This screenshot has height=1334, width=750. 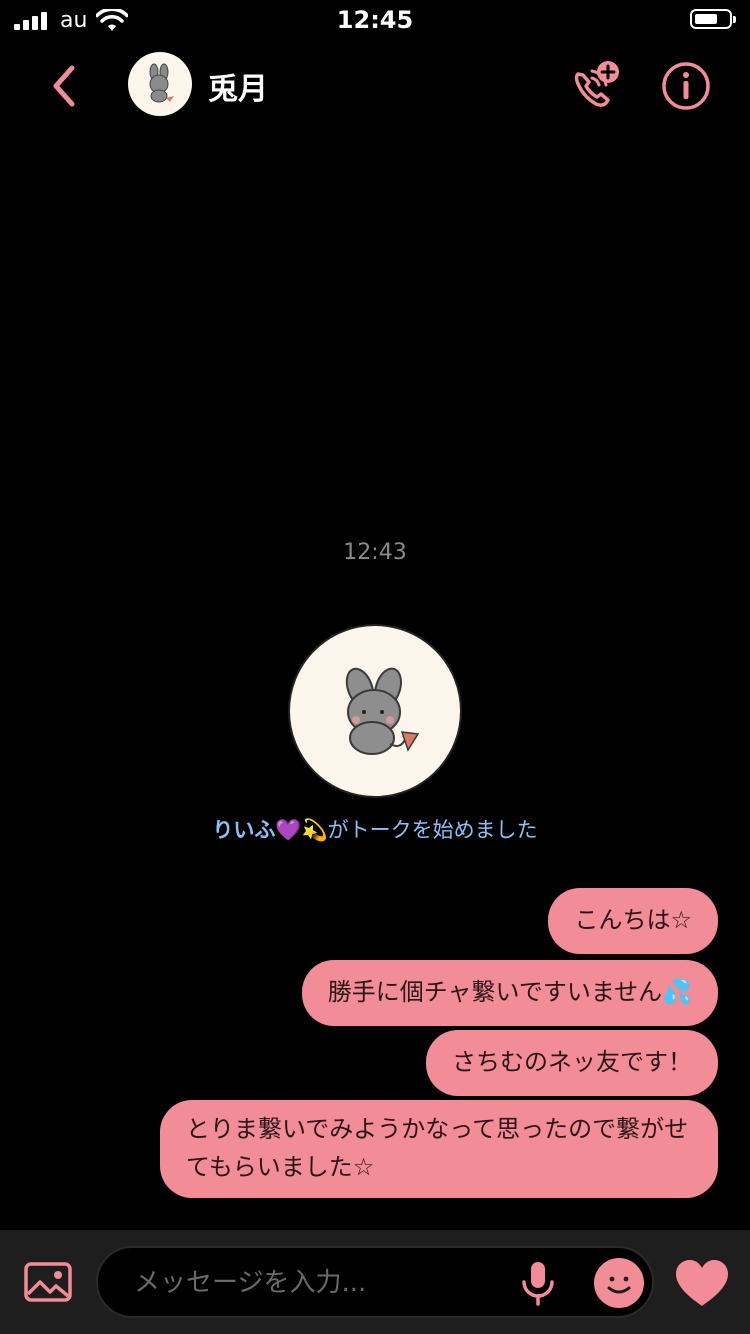 I want to click on emoji-icon, so click(x=619, y=1283).